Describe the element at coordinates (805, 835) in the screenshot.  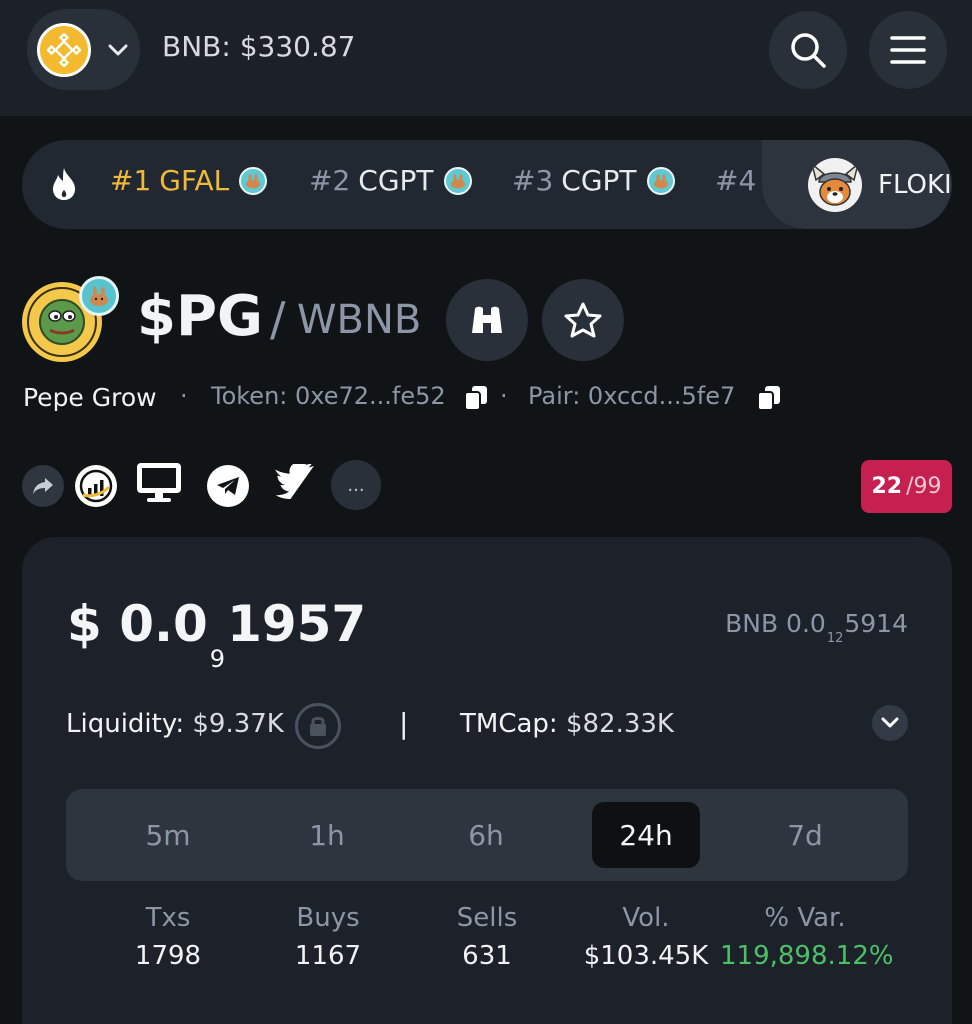
I see `timeframe-7d: 7d` at that location.